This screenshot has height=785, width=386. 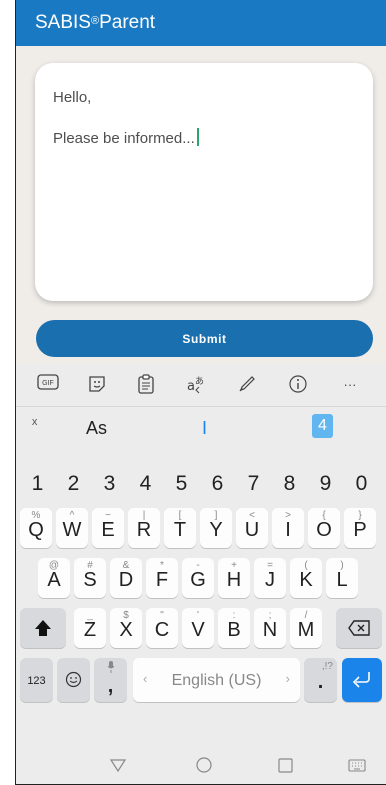 I want to click on key-4: 4, so click(x=145, y=484).